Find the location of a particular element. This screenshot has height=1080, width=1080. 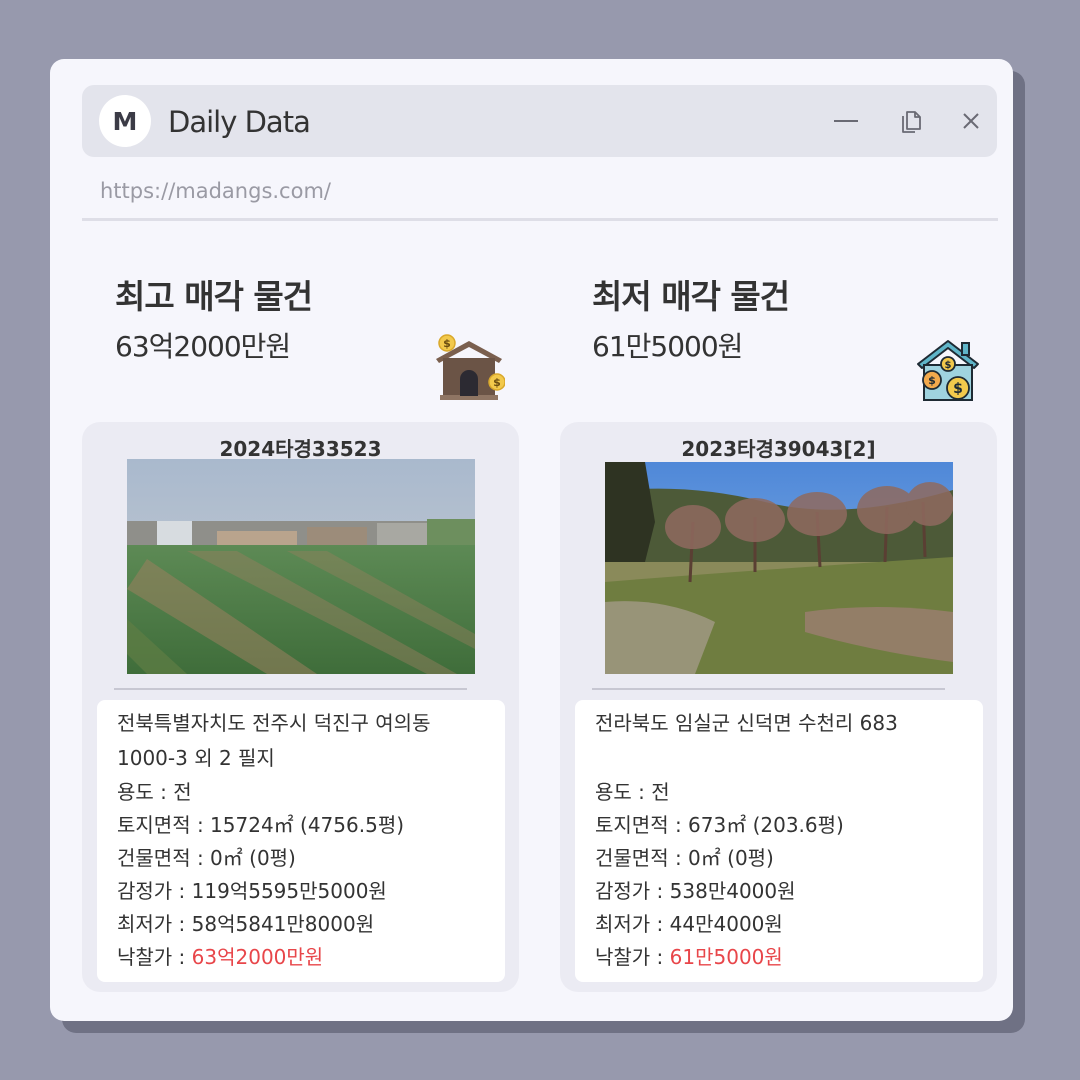

app-title: Daily Data is located at coordinates (239, 122).